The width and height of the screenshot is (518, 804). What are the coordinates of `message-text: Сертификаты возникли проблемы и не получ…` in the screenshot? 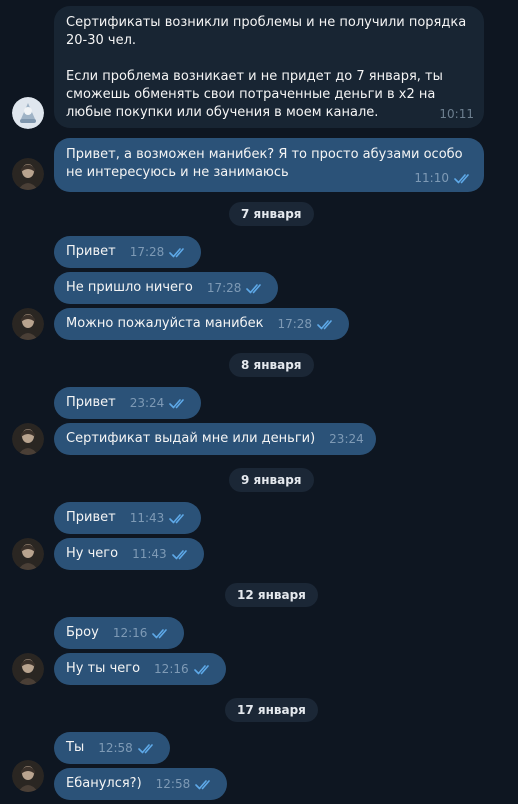 It's located at (266, 67).